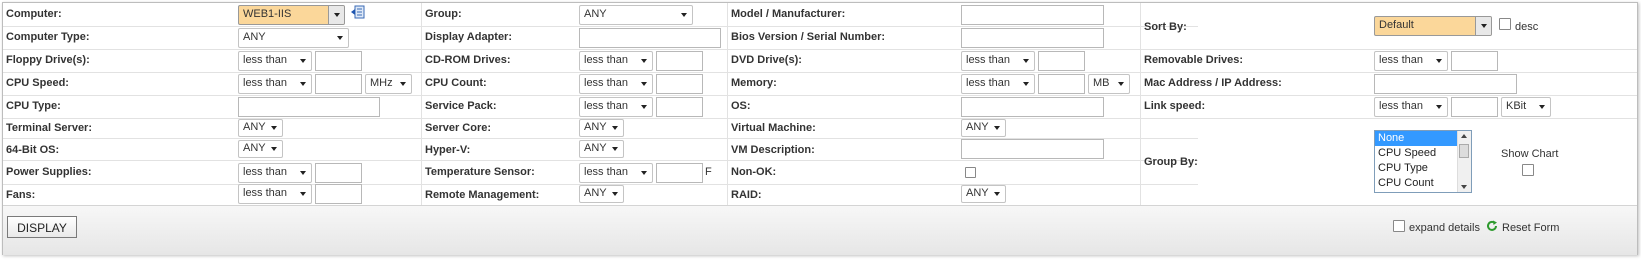 This screenshot has height=262, width=1641. What do you see at coordinates (808, 37) in the screenshot?
I see `bios-label: Bios Version / Serial Number:` at bounding box center [808, 37].